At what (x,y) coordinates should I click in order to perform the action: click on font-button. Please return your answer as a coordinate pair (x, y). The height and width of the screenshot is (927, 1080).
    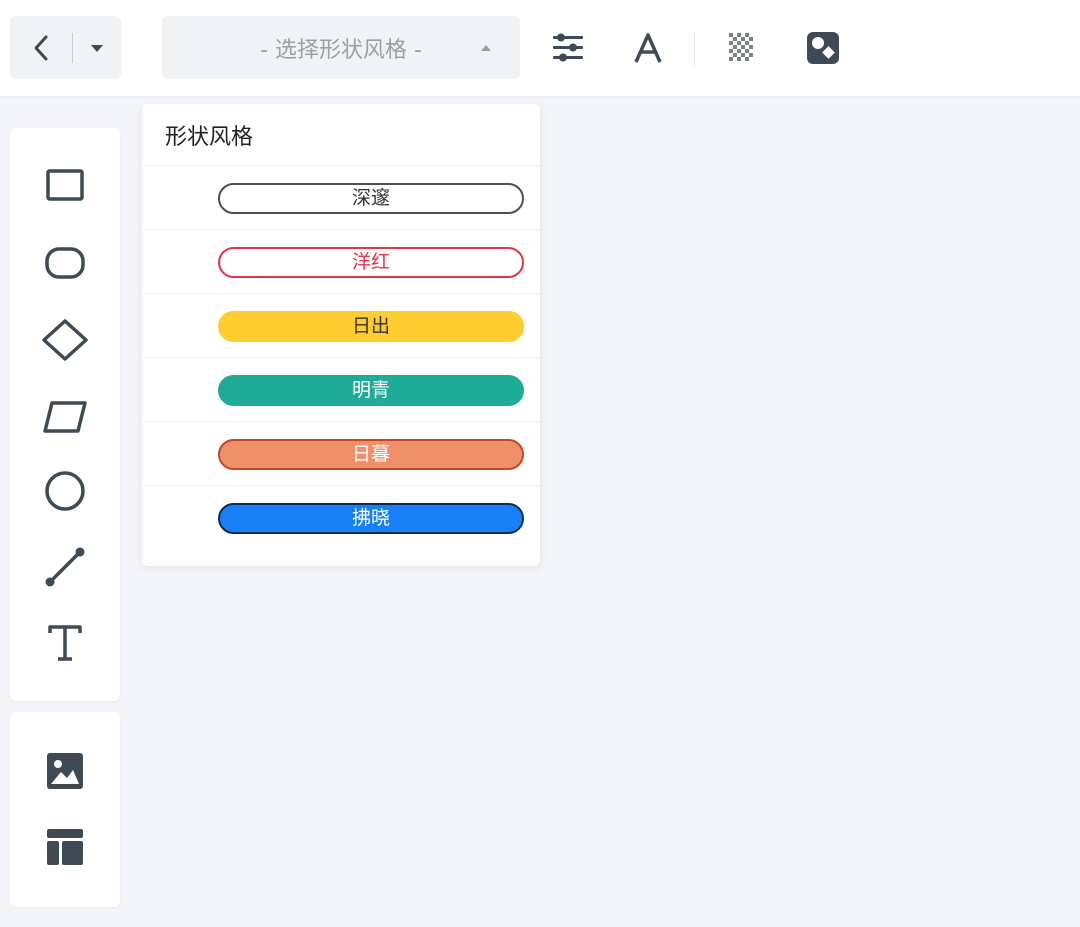
    Looking at the image, I should click on (648, 48).